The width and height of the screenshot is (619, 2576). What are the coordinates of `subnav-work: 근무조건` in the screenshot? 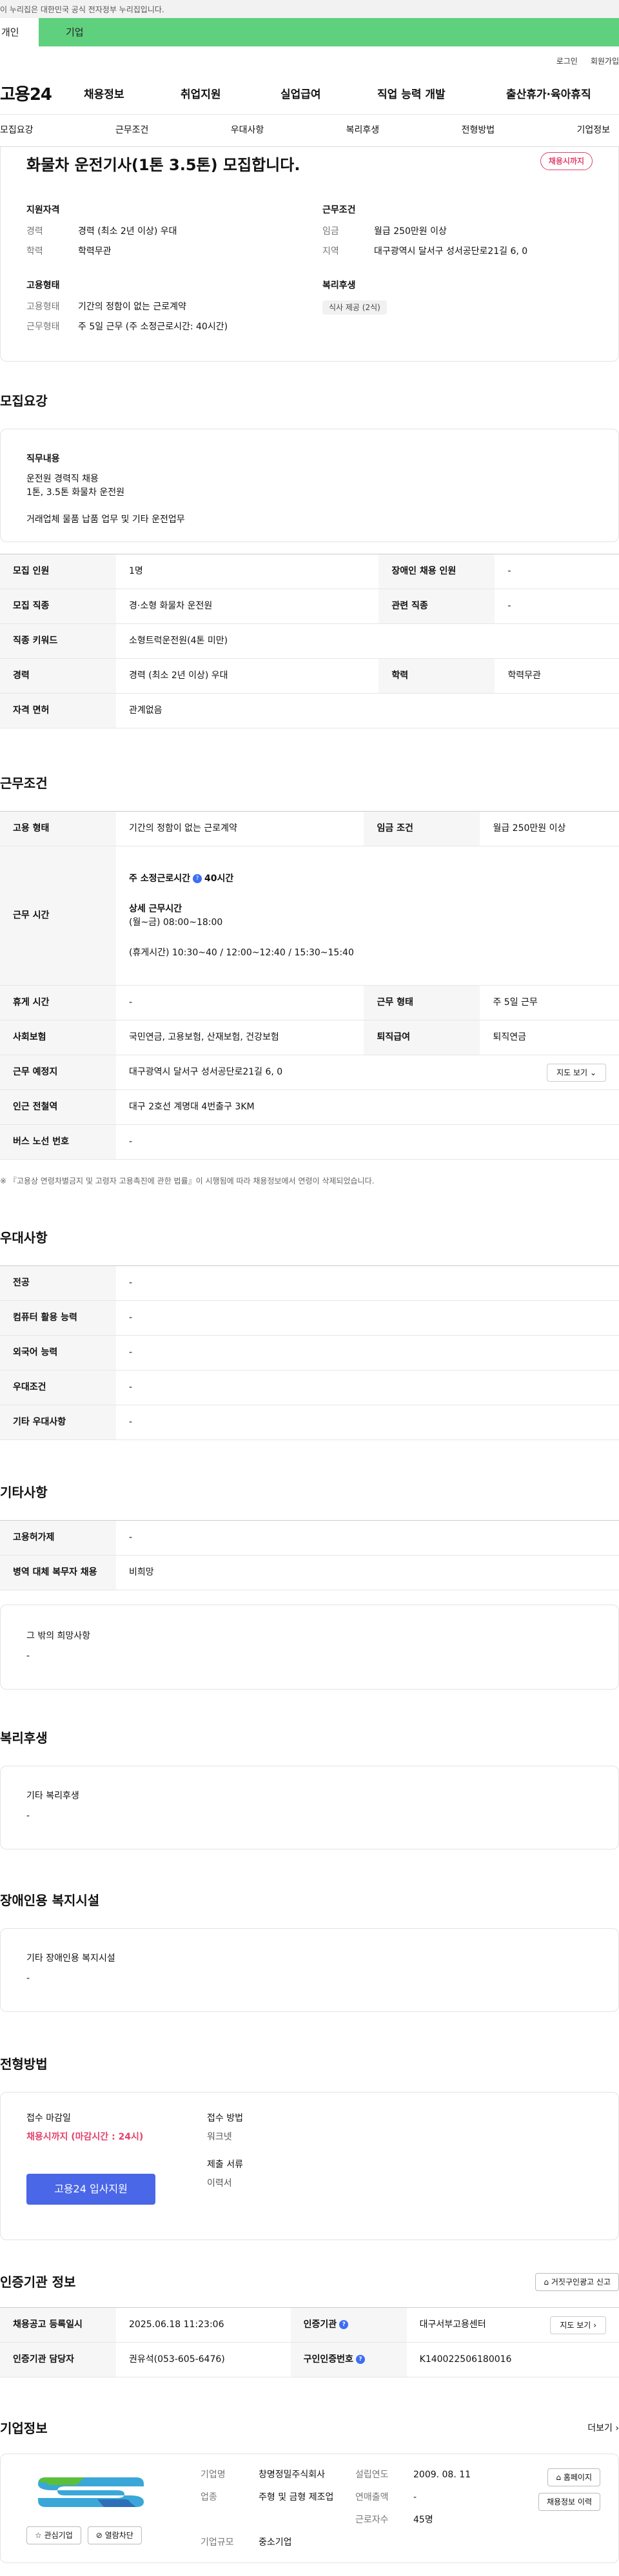 It's located at (132, 130).